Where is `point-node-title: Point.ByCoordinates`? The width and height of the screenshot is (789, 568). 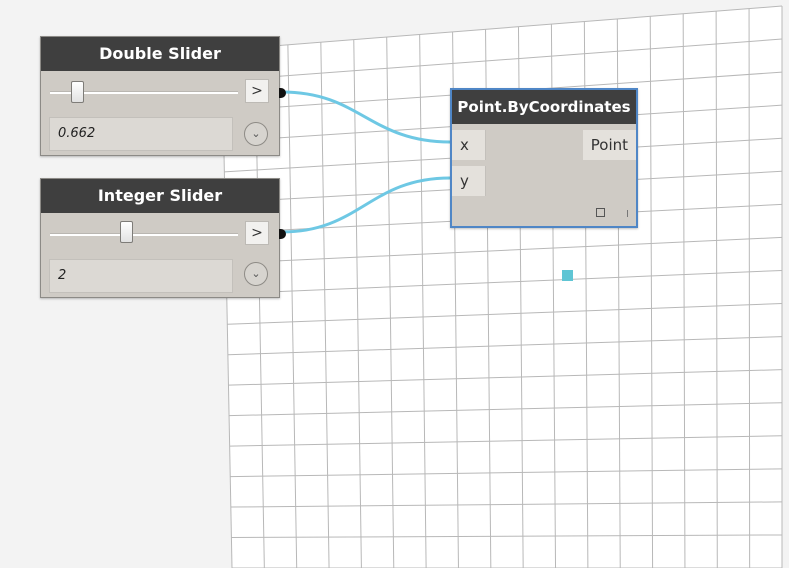 point-node-title: Point.ByCoordinates is located at coordinates (544, 107).